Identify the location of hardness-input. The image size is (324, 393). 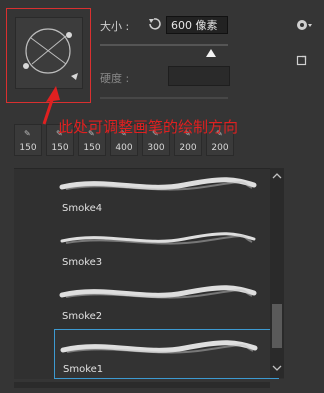
(199, 76).